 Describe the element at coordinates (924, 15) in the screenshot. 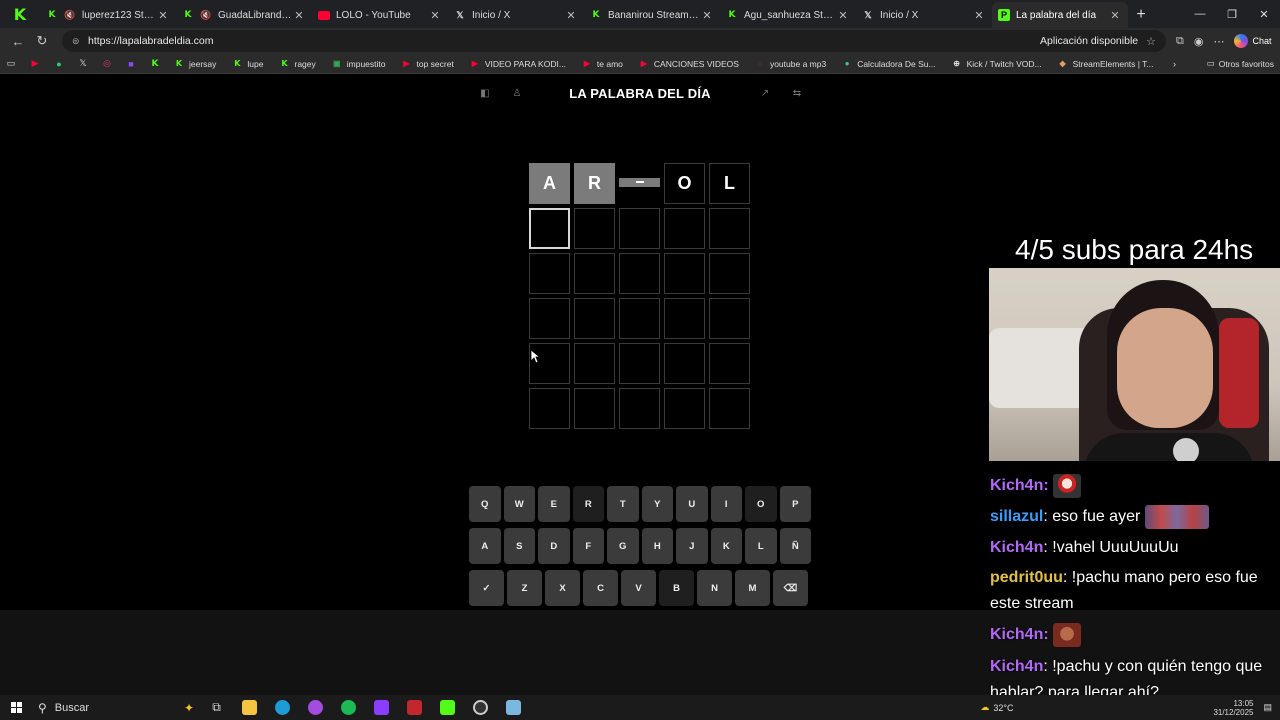

I see `tab-6: 𝕏 Inicio / X ✕` at that location.